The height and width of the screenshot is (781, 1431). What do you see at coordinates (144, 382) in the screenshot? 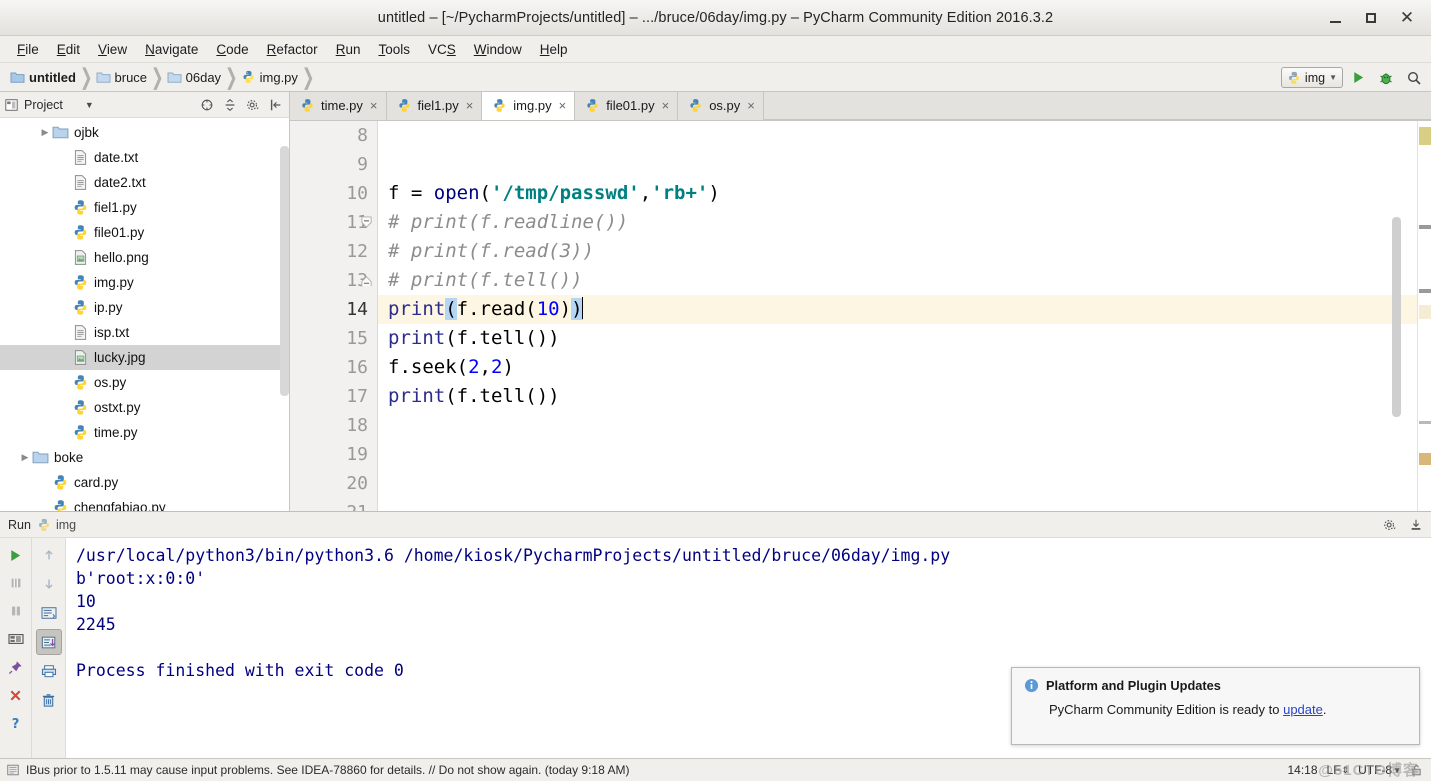
I see `tree-item: ▶ os.py` at bounding box center [144, 382].